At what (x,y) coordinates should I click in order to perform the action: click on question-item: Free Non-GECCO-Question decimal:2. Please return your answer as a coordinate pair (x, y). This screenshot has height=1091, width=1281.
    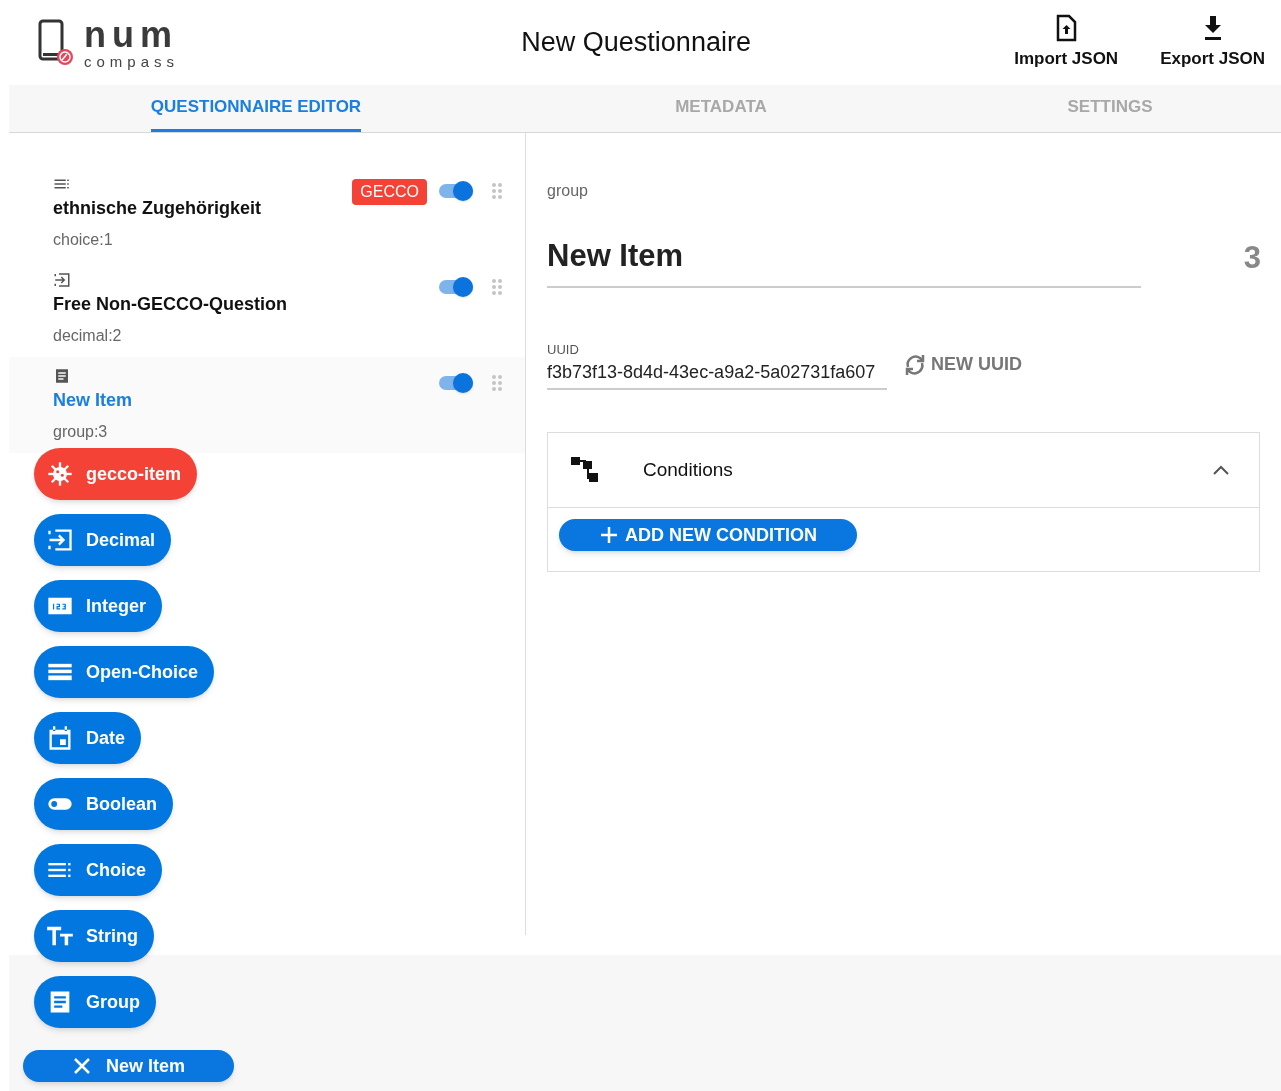
    Looking at the image, I should click on (267, 309).